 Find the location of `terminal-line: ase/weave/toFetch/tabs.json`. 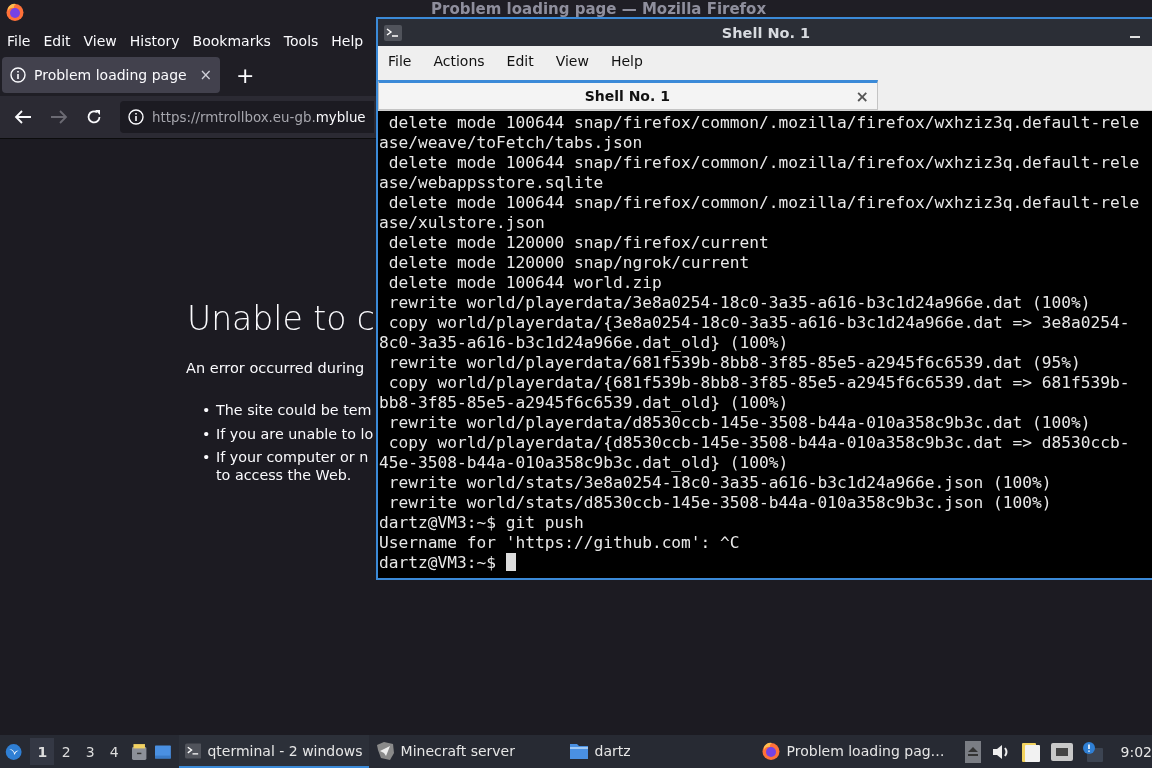

terminal-line: ase/weave/toFetch/tabs.json is located at coordinates (511, 143).